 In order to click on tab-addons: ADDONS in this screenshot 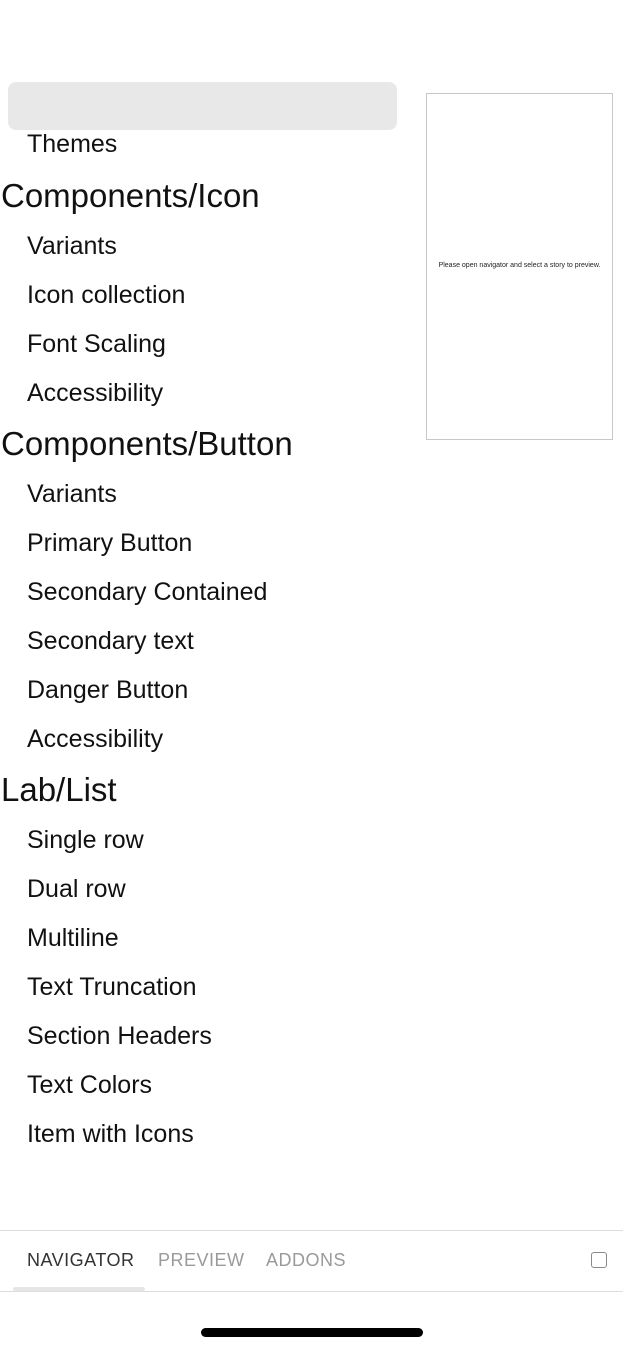, I will do `click(306, 1261)`.